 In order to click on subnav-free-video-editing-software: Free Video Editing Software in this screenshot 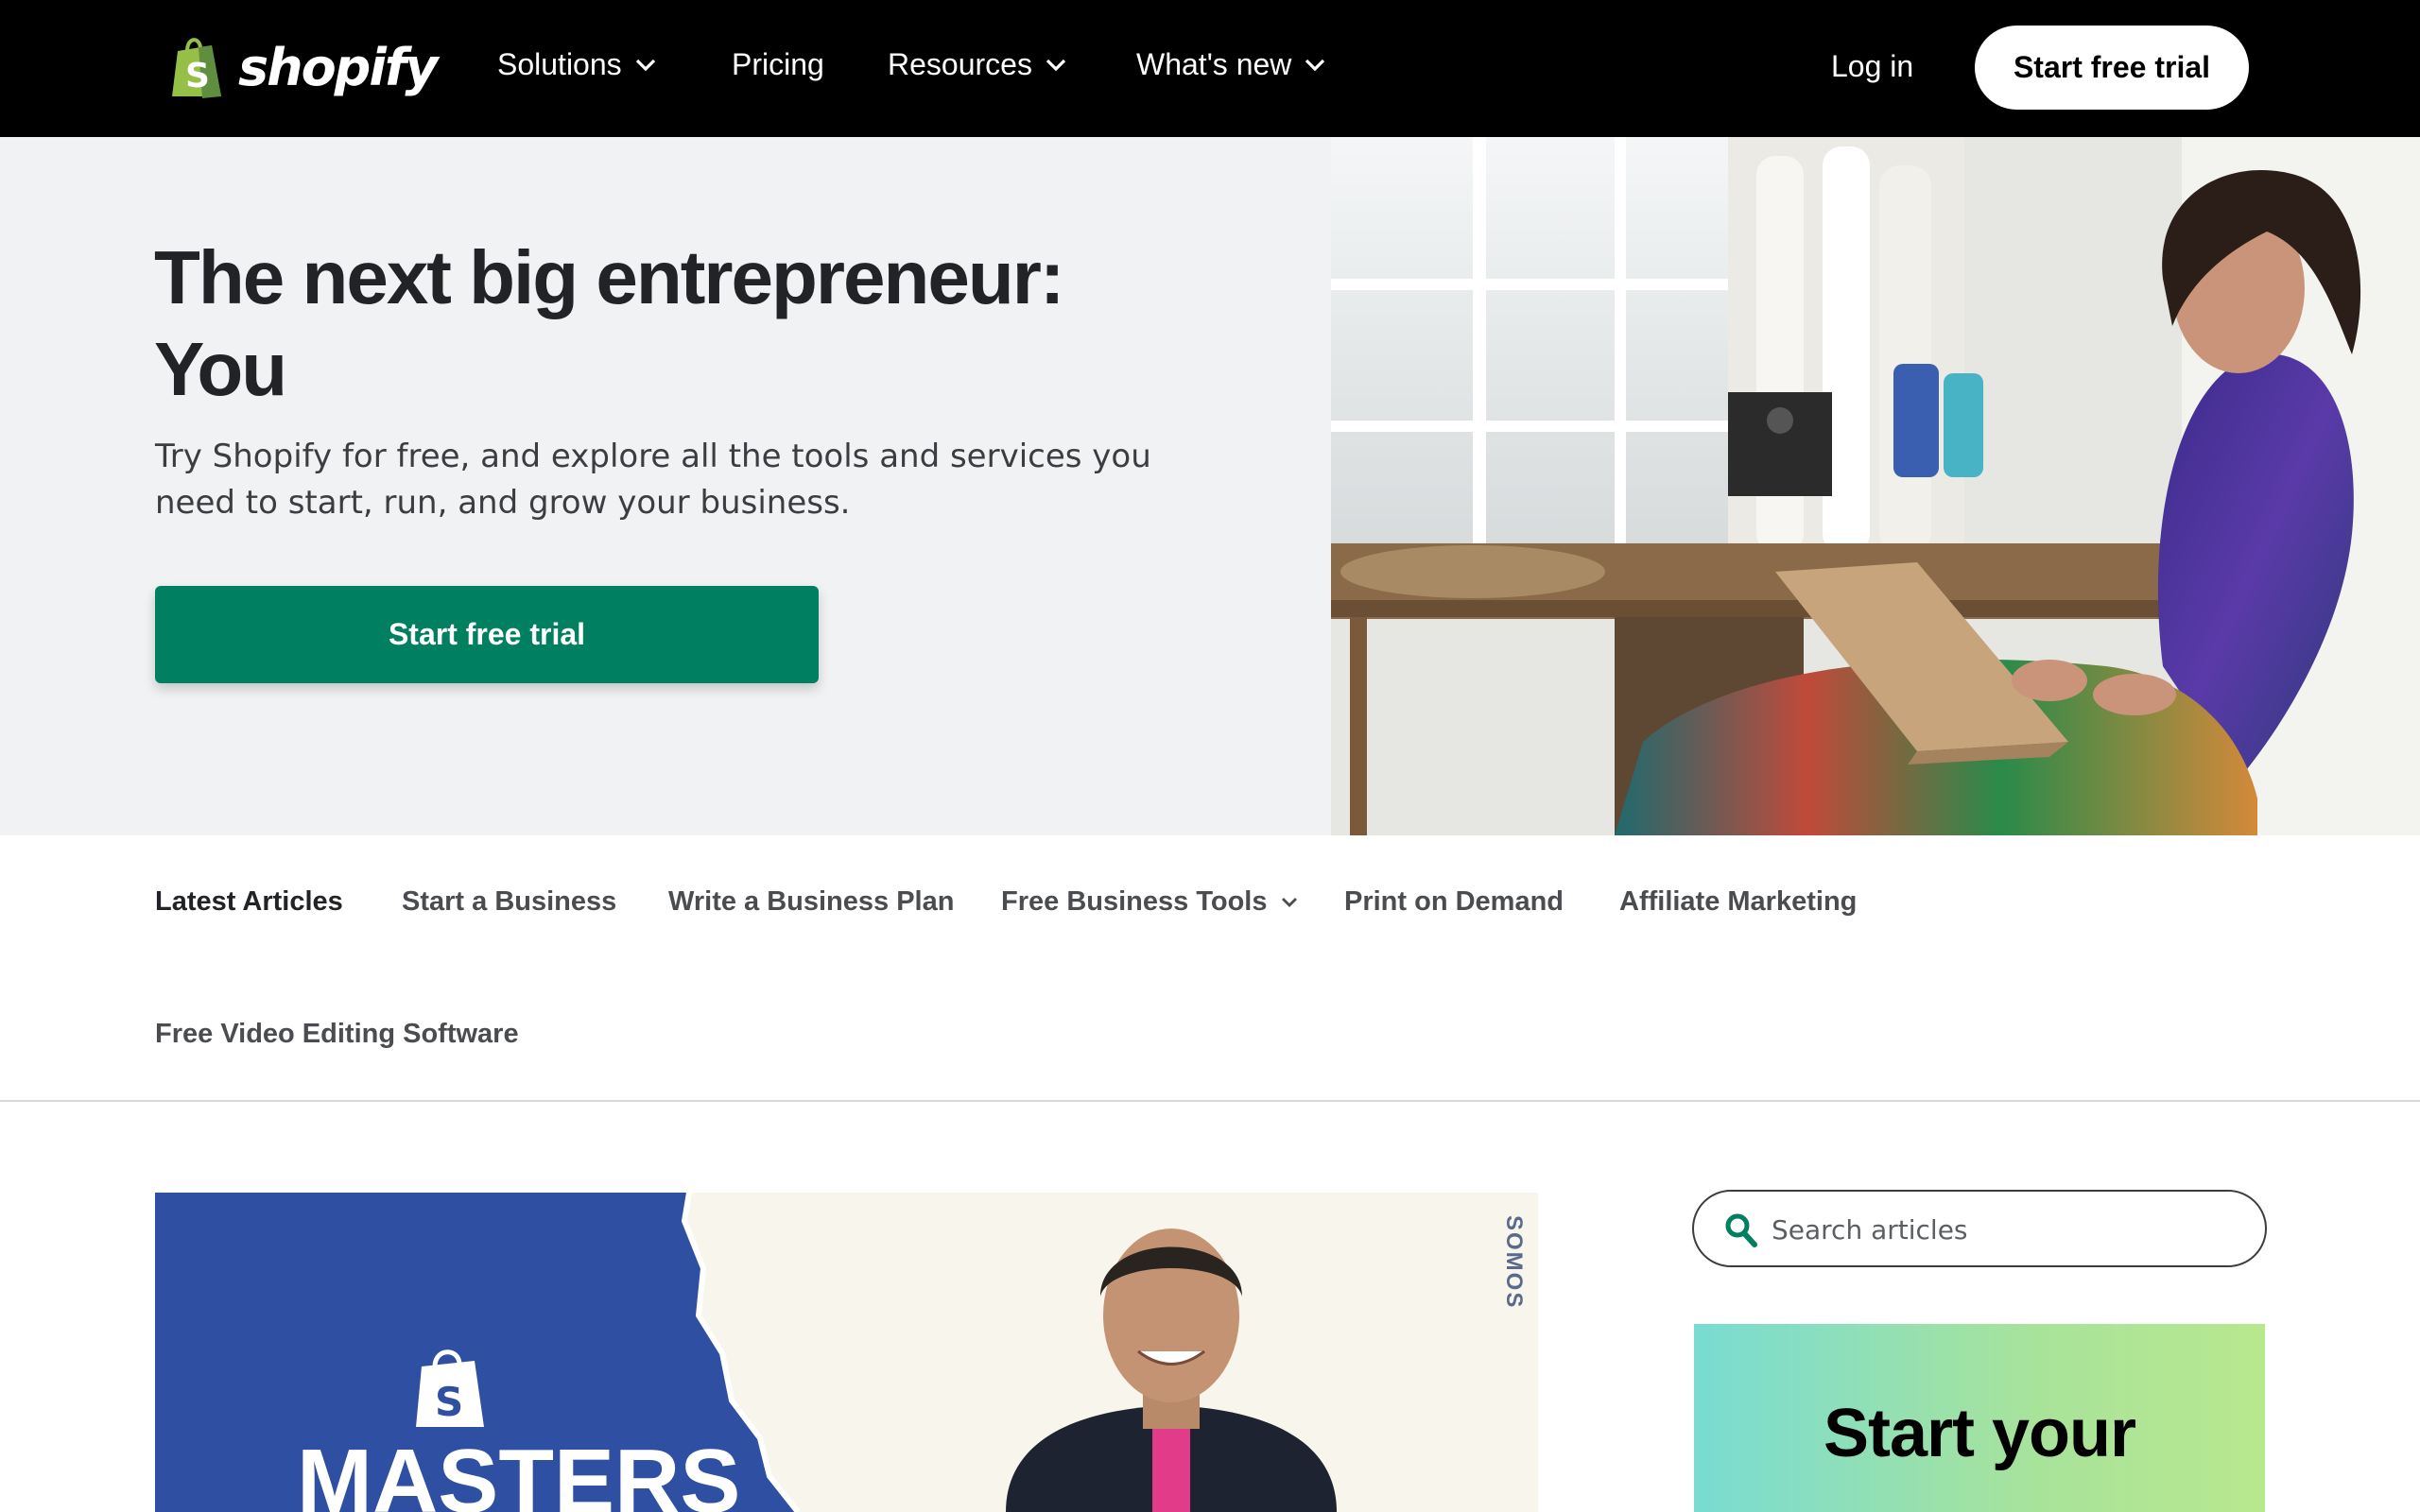, I will do `click(337, 1034)`.